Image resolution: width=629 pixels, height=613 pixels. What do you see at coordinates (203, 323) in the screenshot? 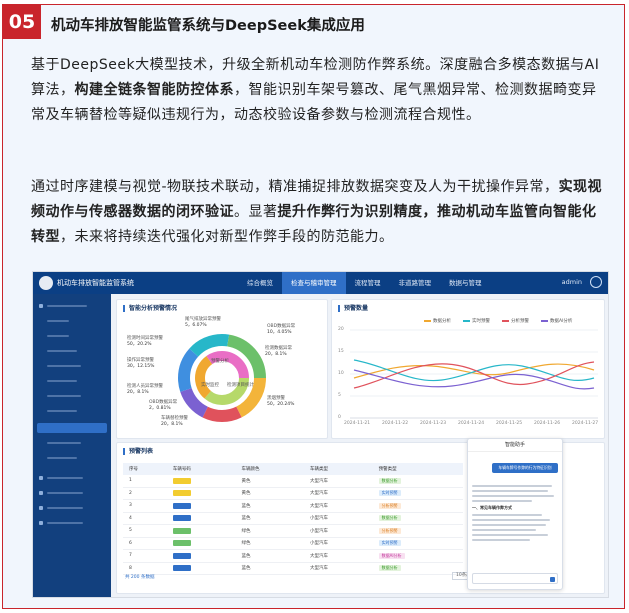
I see `donut-label: 尾气排放异常预警 5，6.07%` at bounding box center [203, 323].